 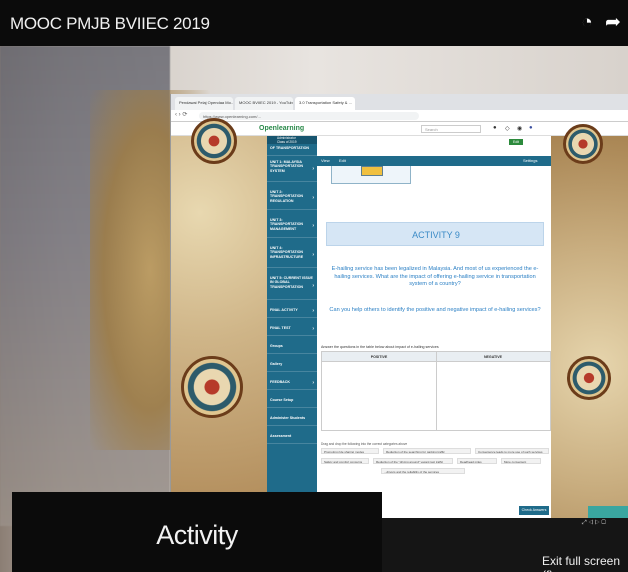 I want to click on settings-button: Settings, so click(x=530, y=160).